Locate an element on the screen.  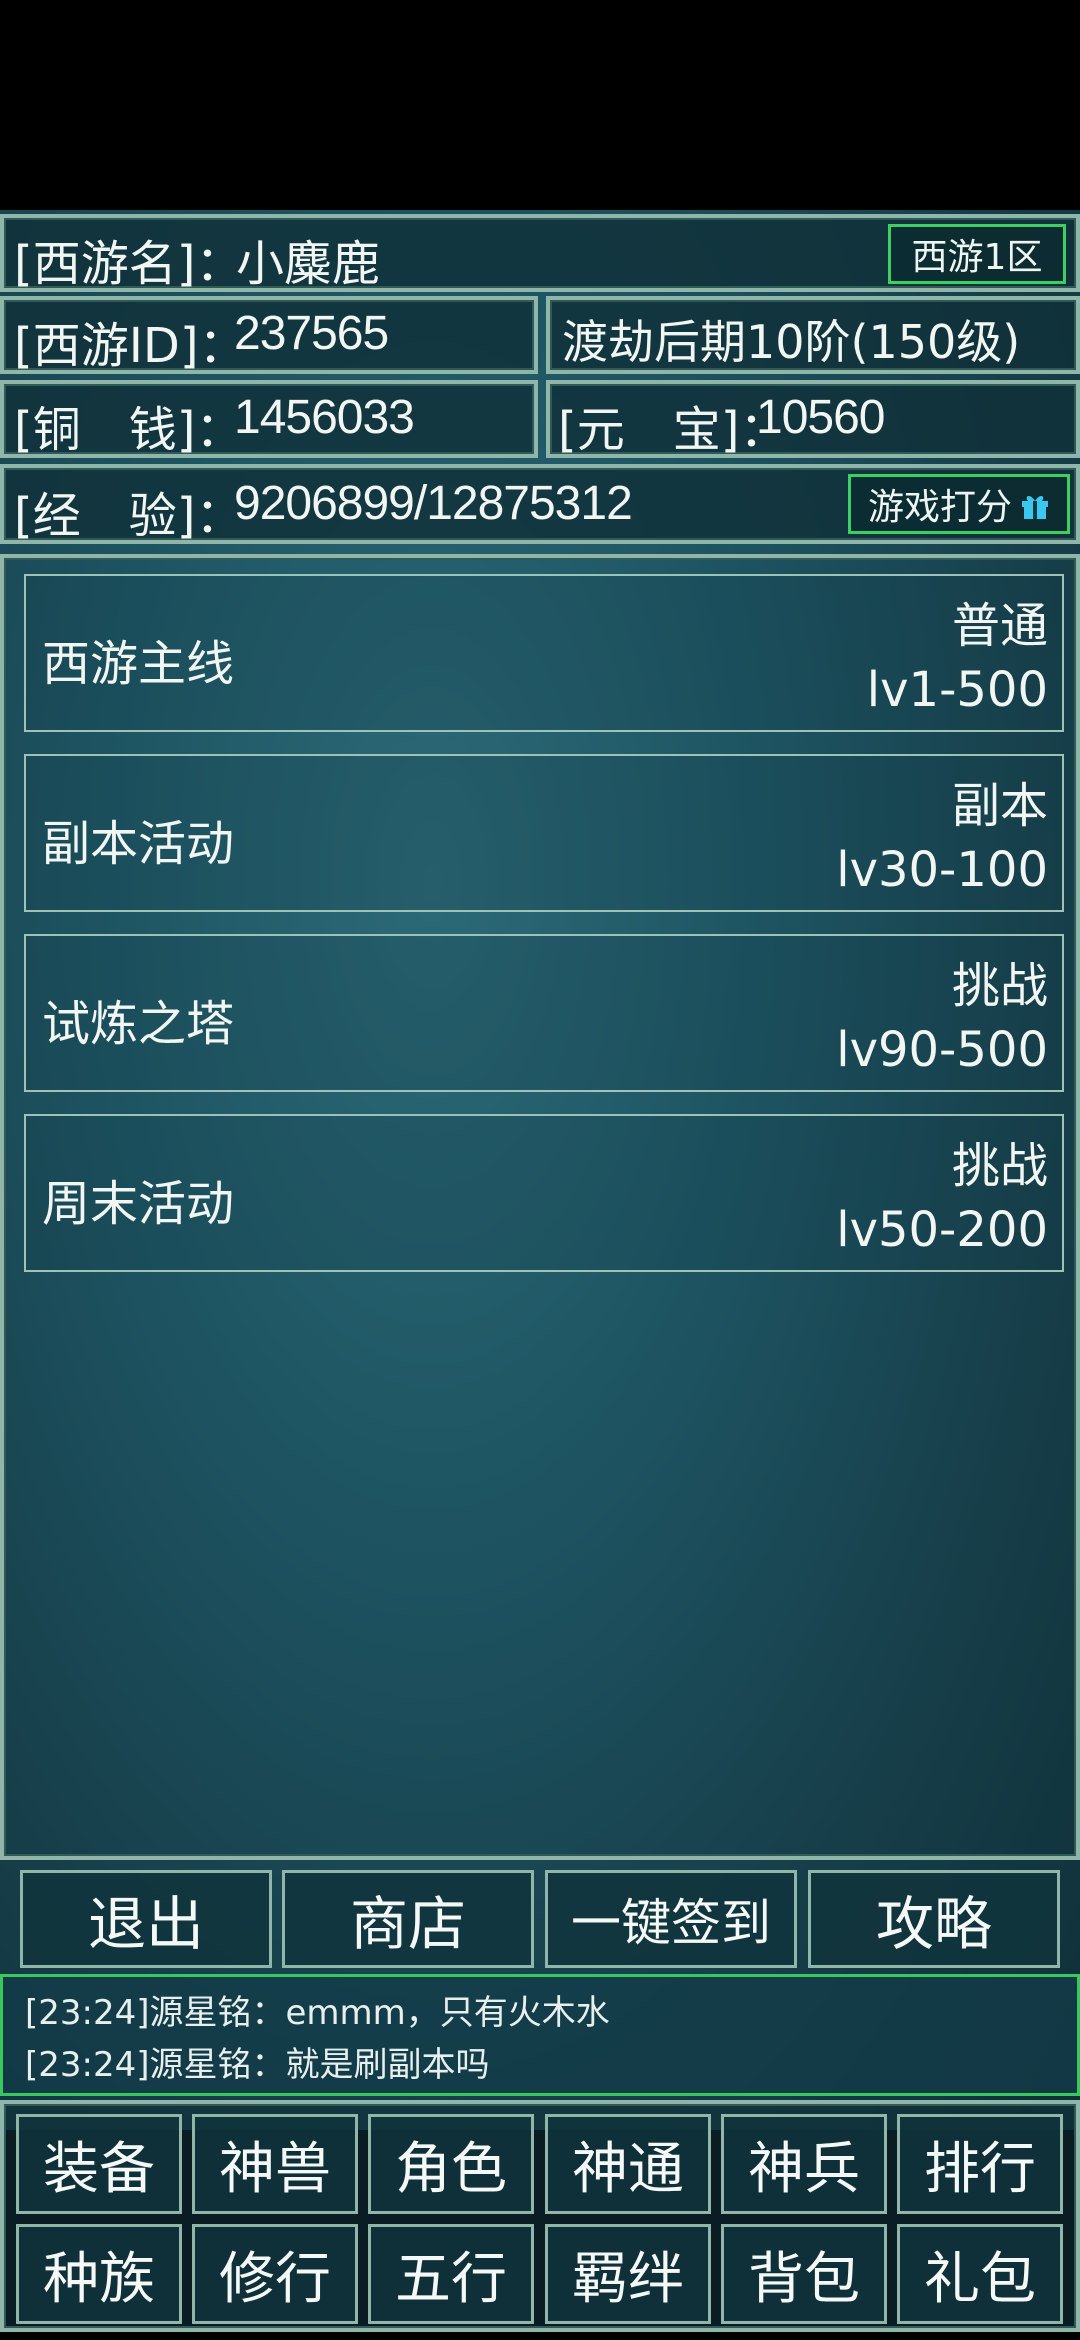
mode-level-range: lv30-100 is located at coordinates (942, 870).